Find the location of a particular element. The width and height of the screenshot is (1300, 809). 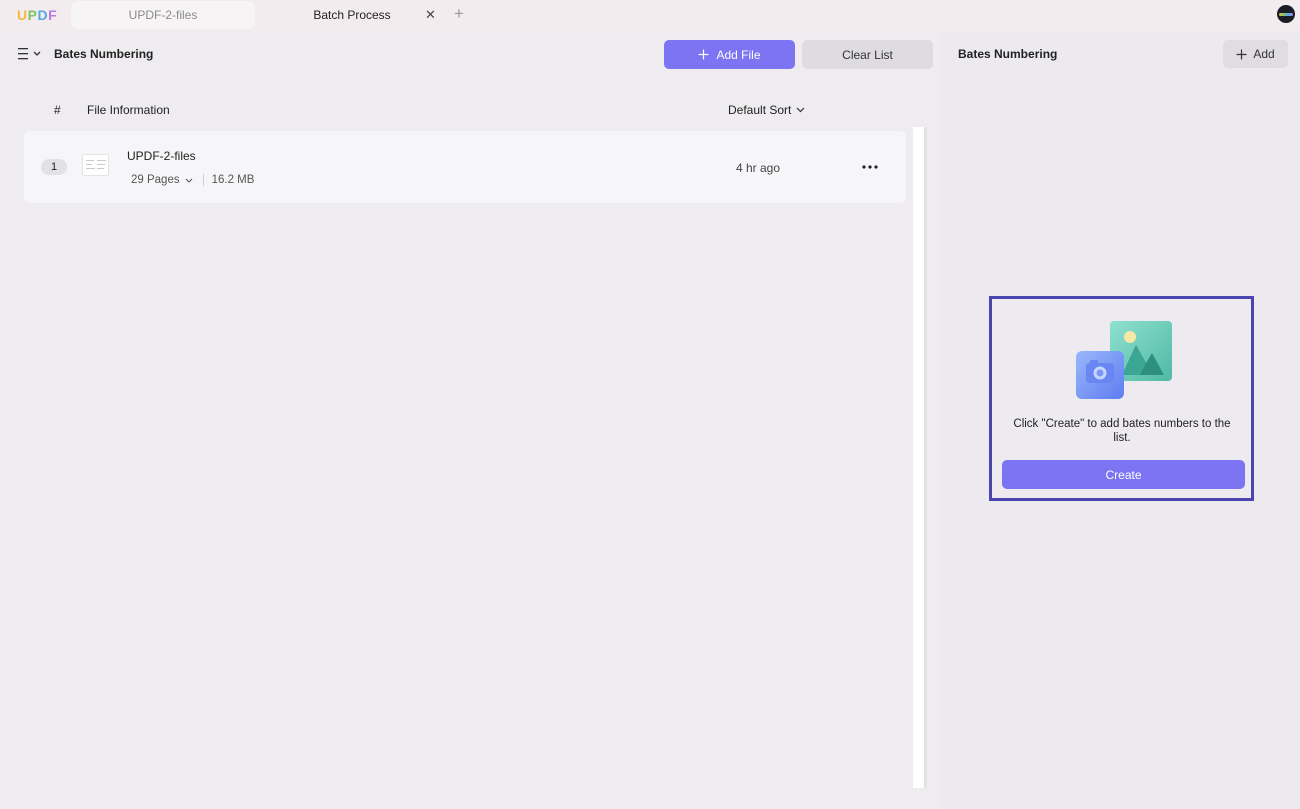

add-file-button: Add File is located at coordinates (729, 54).